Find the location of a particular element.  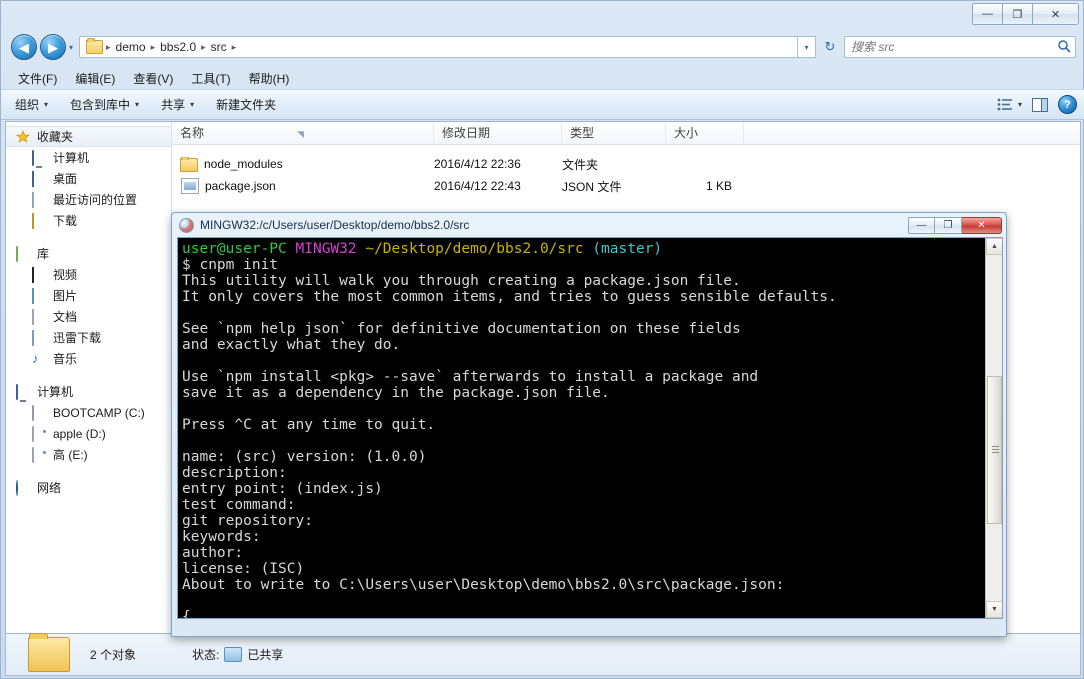

sidebar-item-pictures-label: 图片 is located at coordinates (65, 296).